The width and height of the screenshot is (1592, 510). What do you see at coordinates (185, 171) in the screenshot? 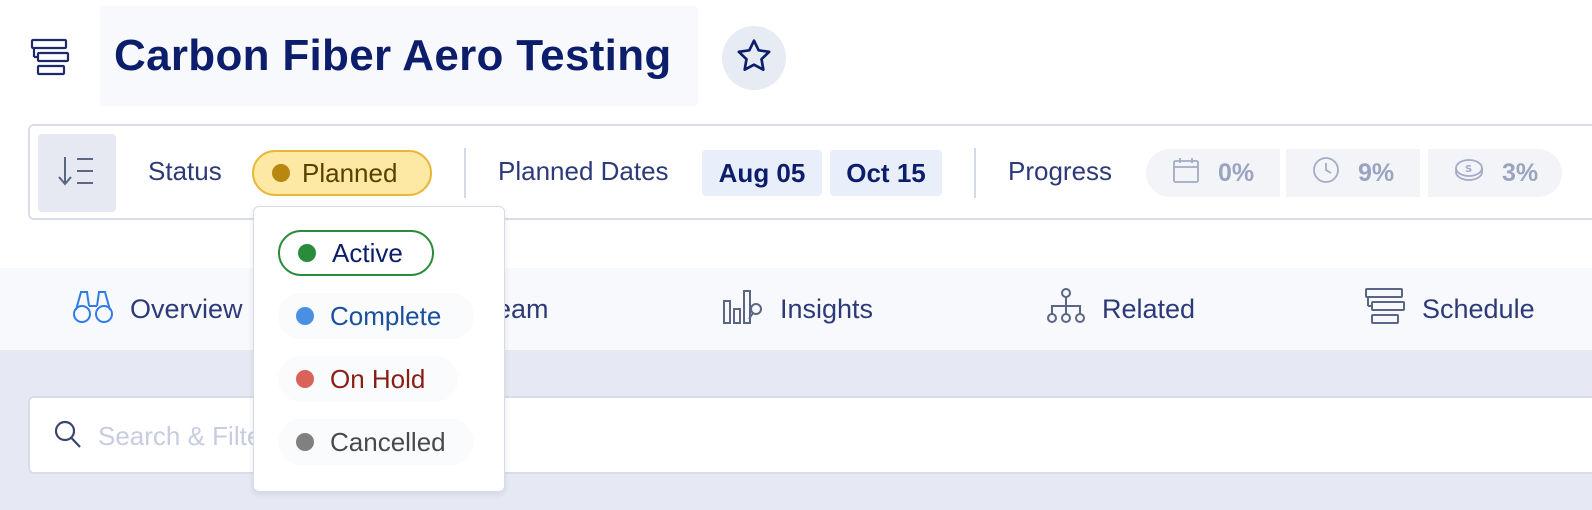
I see `status-label: Status` at bounding box center [185, 171].